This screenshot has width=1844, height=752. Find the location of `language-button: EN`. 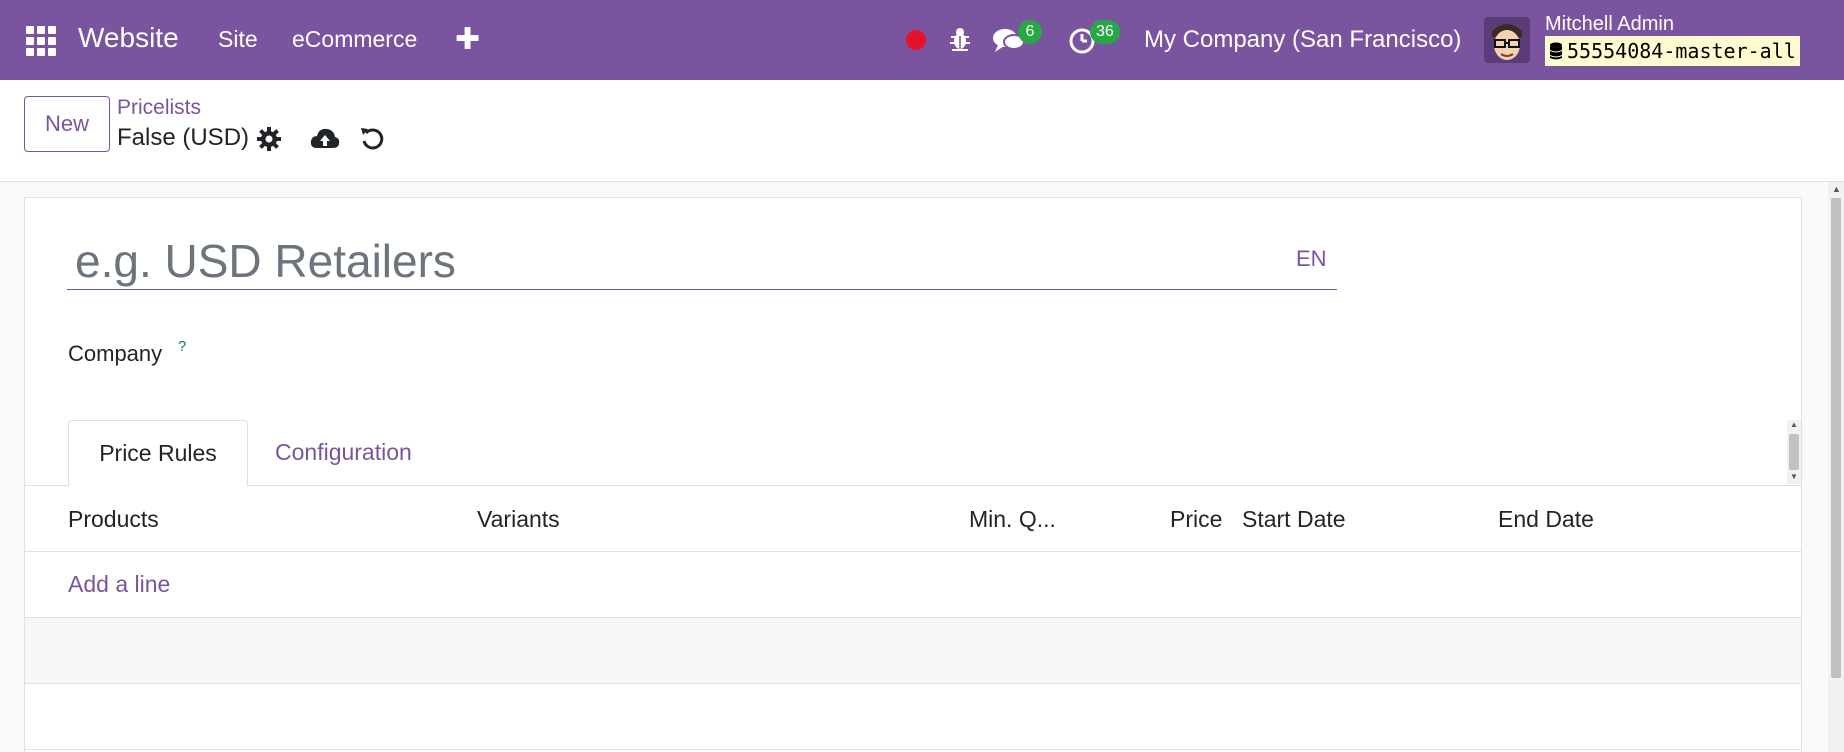

language-button: EN is located at coordinates (1311, 259).